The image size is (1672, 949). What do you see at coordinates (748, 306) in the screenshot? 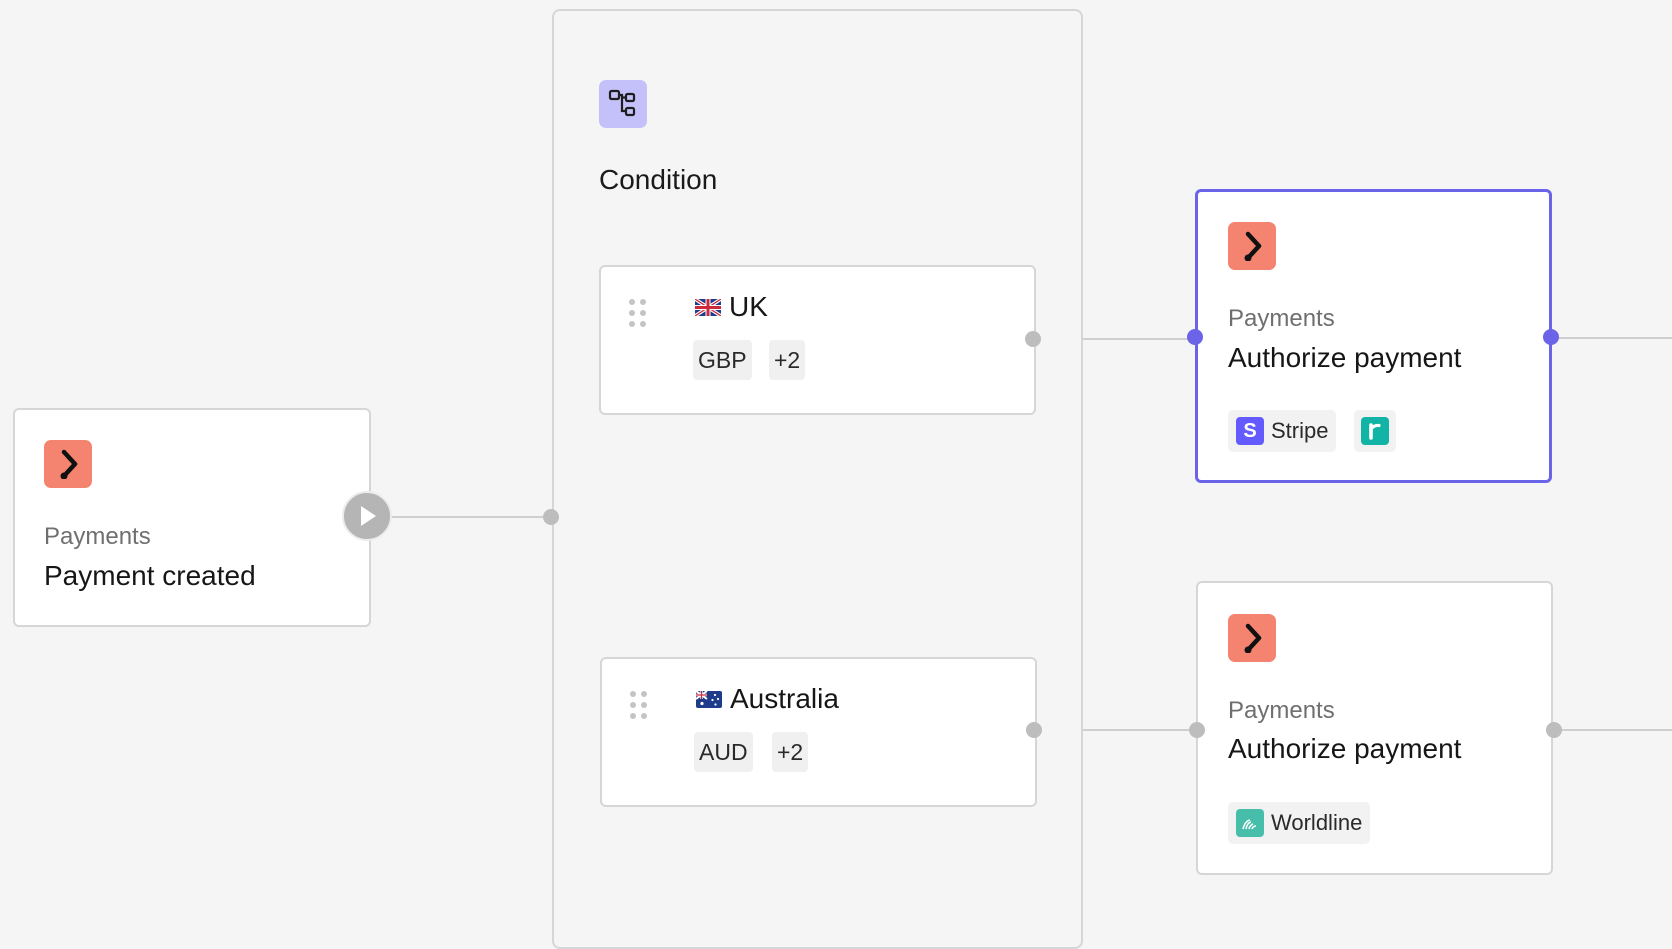
I see `branch-name-uk: UK` at bounding box center [748, 306].